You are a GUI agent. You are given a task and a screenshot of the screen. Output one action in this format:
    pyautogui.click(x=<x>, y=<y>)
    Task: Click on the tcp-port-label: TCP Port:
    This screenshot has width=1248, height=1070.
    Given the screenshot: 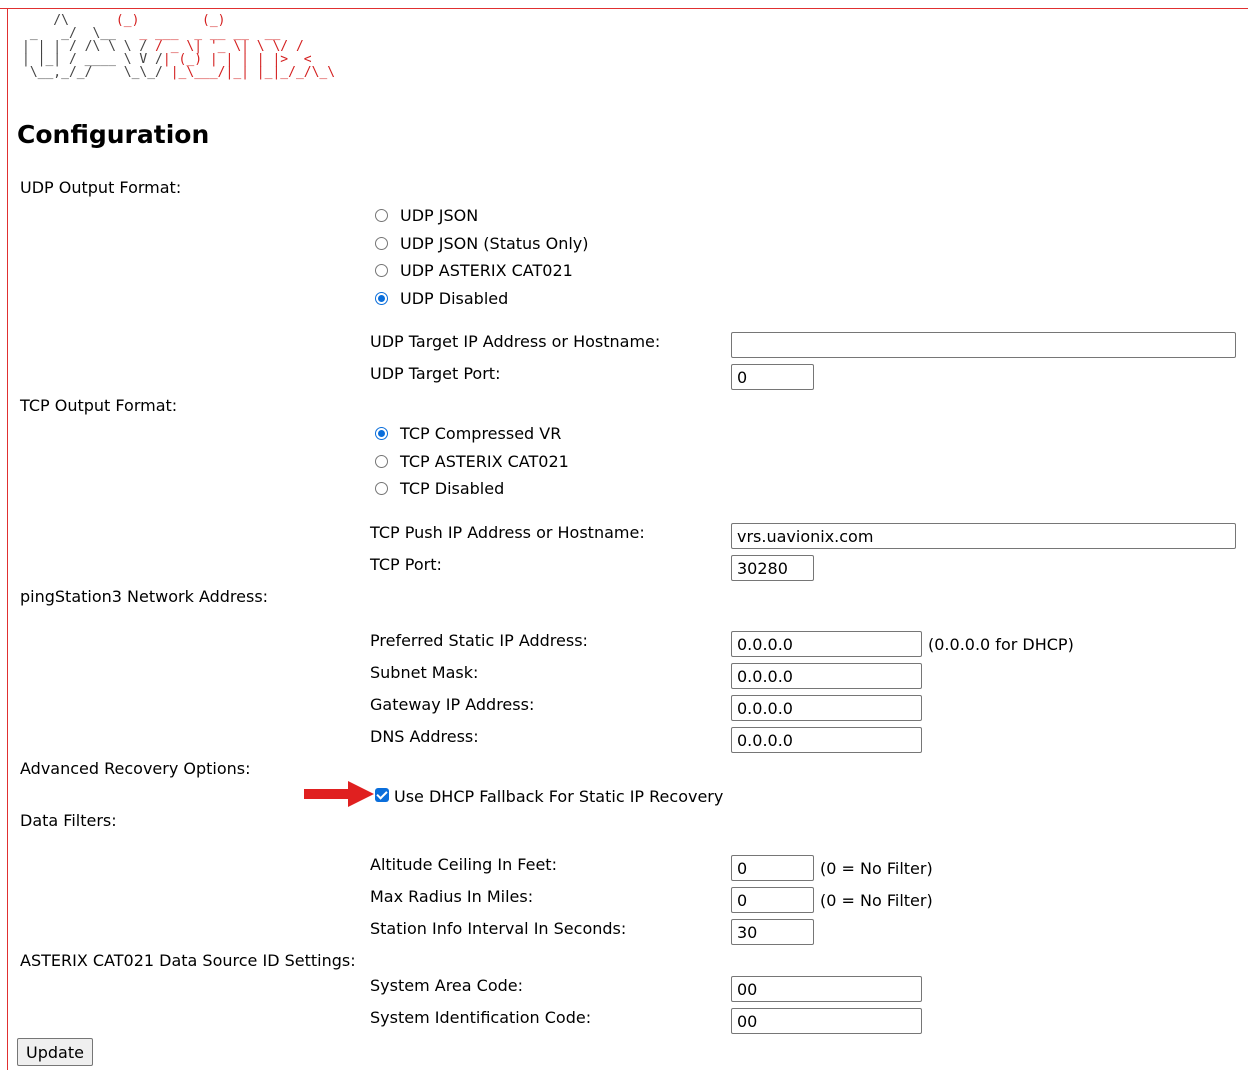 What is the action you would take?
    pyautogui.click(x=406, y=564)
    